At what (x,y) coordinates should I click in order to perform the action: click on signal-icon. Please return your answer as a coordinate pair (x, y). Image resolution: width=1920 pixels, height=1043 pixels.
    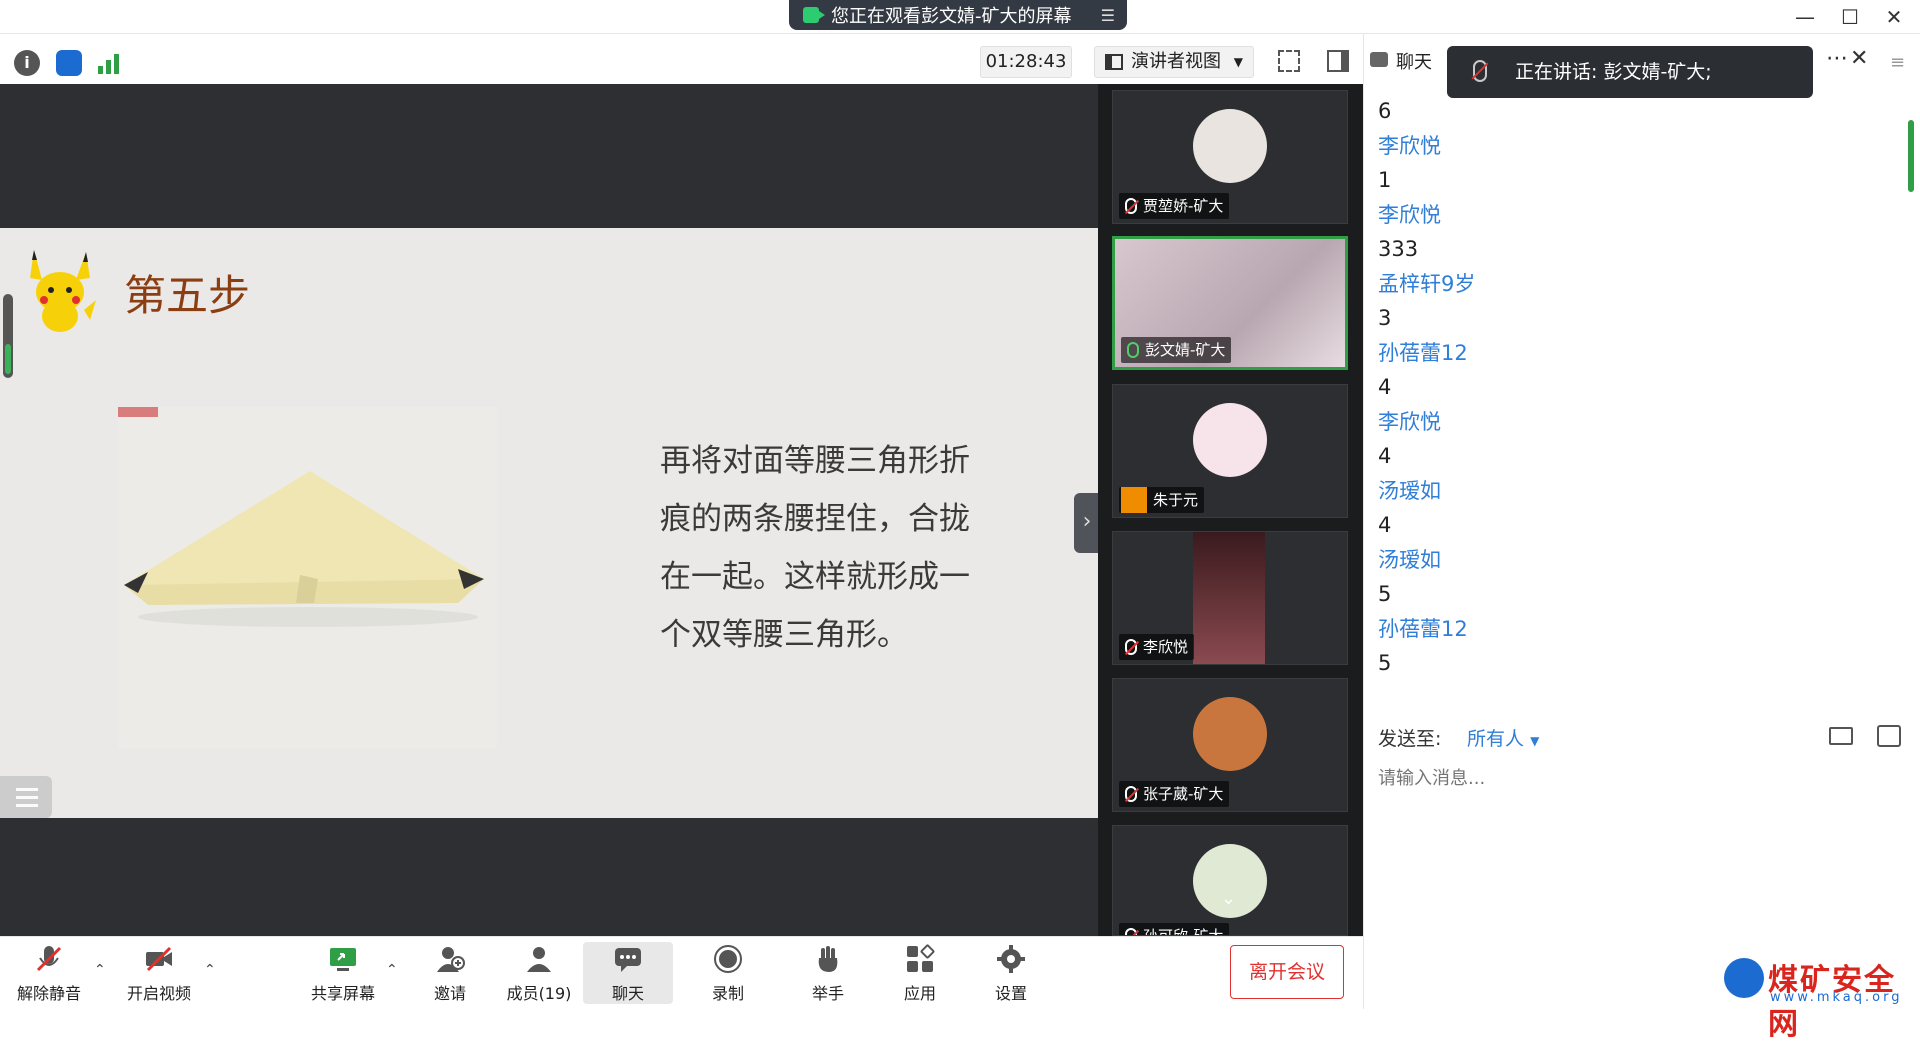
    Looking at the image, I should click on (110, 63).